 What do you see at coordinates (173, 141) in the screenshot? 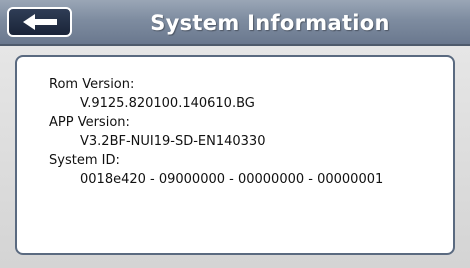
I see `app-version-value: V3.2BF-NUI19-SD-EN140330` at bounding box center [173, 141].